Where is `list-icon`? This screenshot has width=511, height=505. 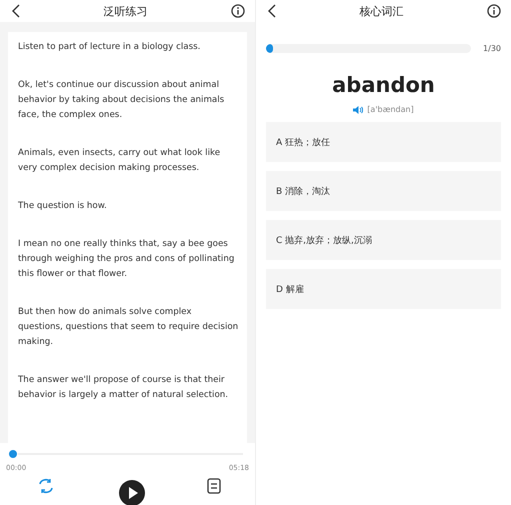 list-icon is located at coordinates (214, 486).